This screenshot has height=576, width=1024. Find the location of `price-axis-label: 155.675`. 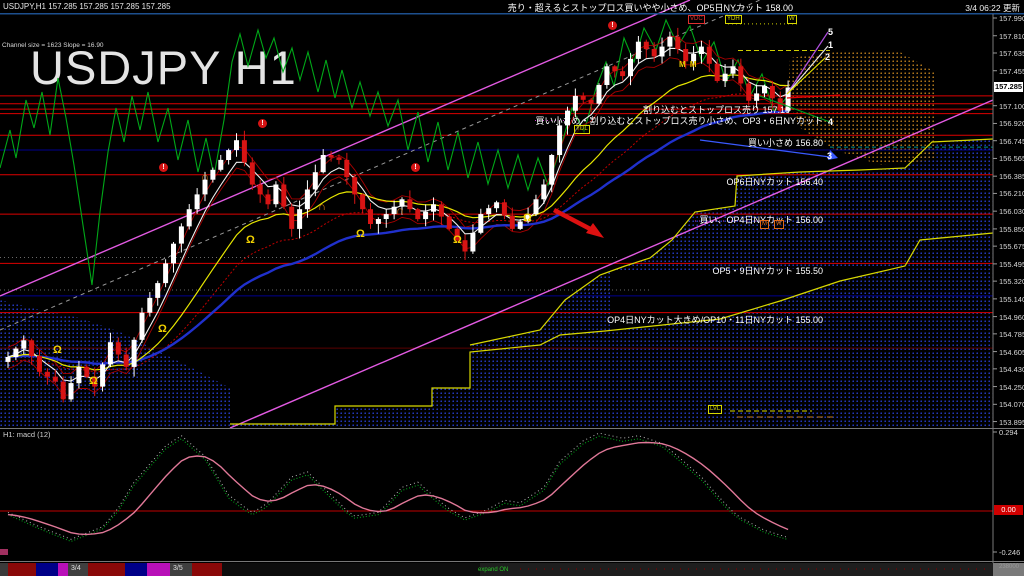

price-axis-label: 155.675 is located at coordinates (1011, 246).